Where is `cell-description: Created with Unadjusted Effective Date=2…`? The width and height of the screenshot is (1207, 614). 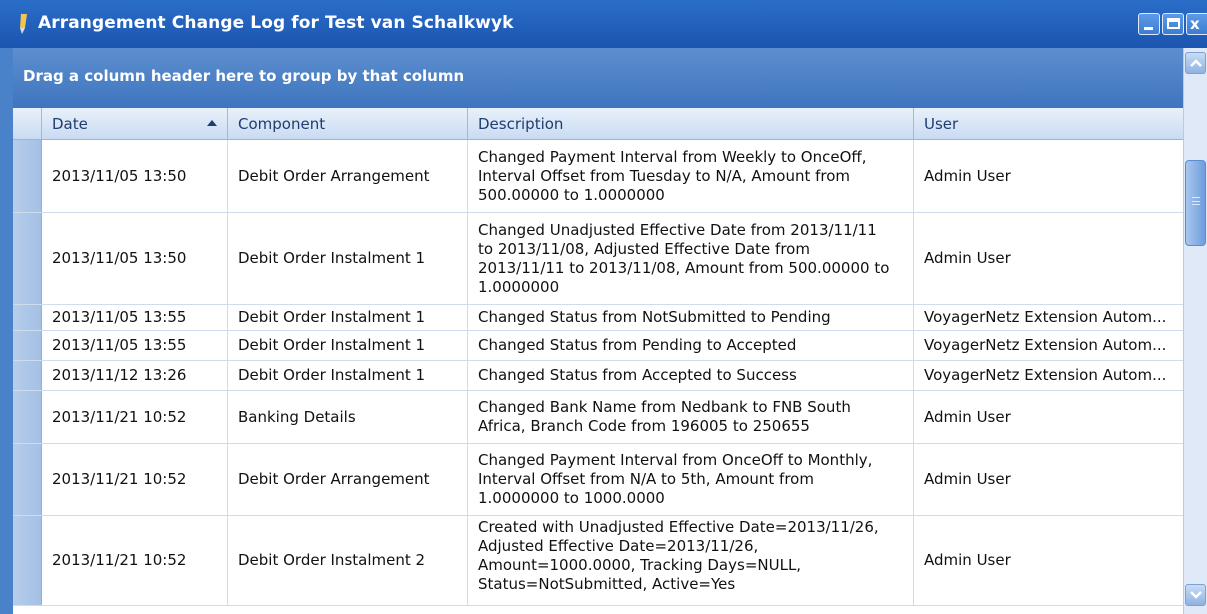
cell-description: Created with Unadjusted Effective Date=2… is located at coordinates (691, 560).